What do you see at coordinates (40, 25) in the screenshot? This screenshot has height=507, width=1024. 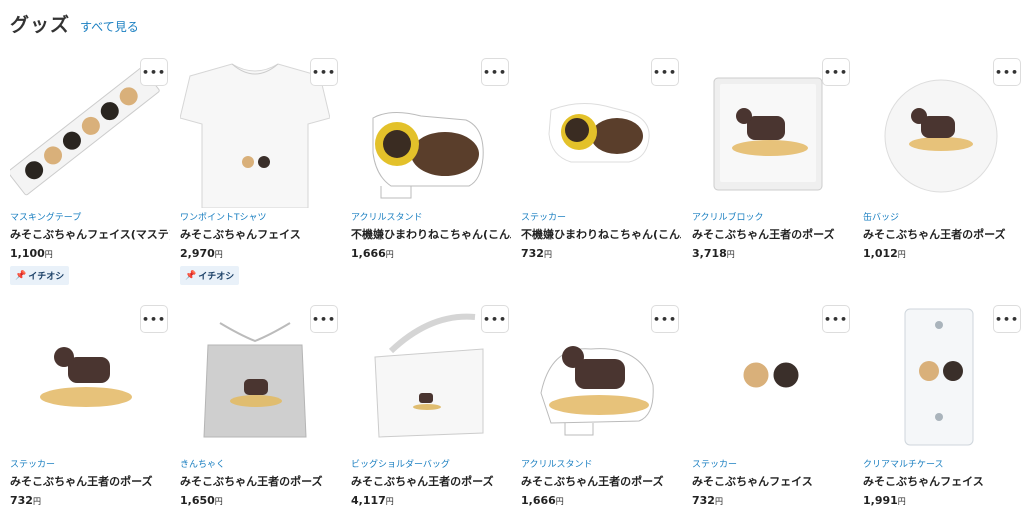 I see `section-title: グッズ` at bounding box center [40, 25].